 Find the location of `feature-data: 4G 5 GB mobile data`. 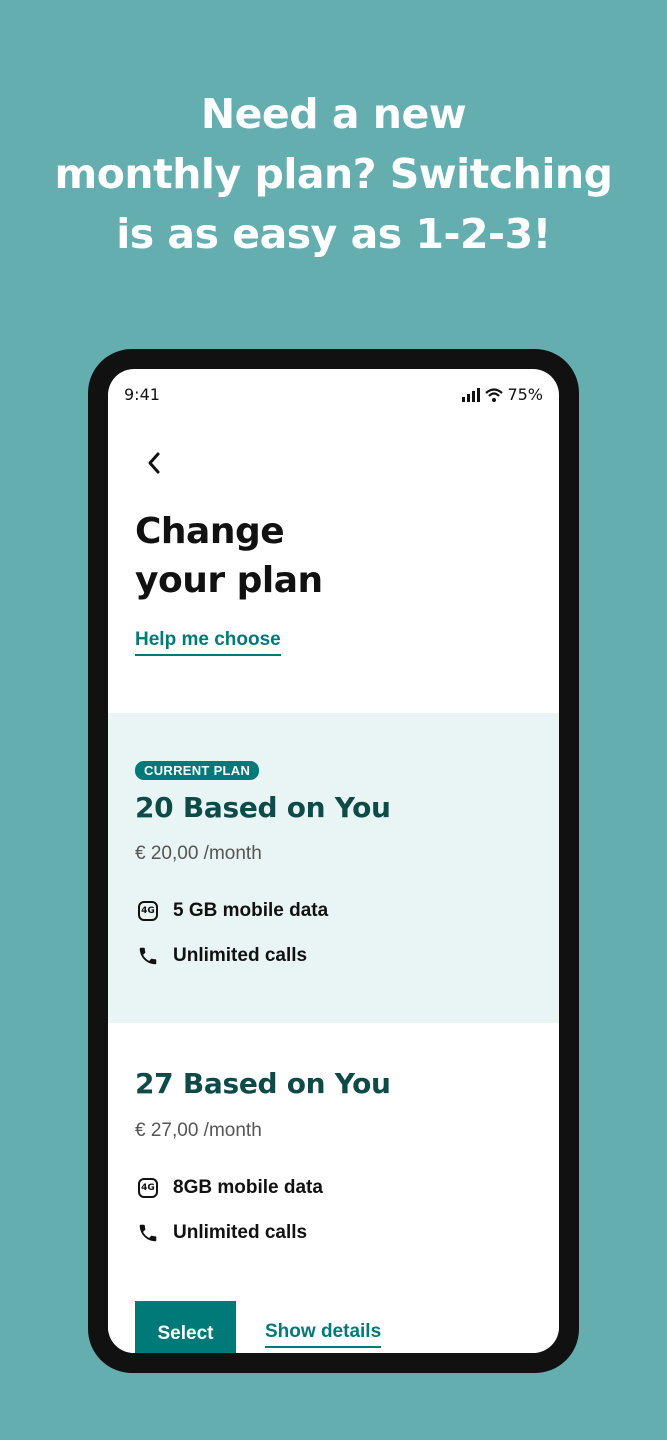

feature-data: 4G 5 GB mobile data is located at coordinates (231, 911).